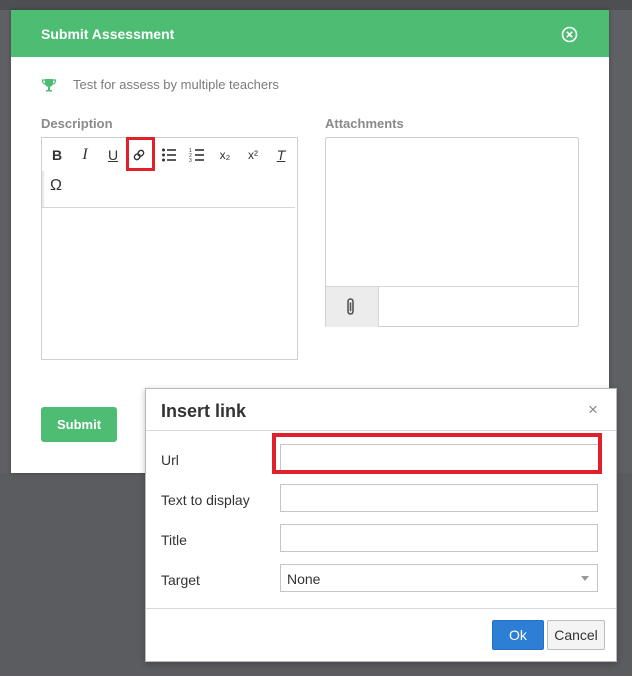 This screenshot has height=676, width=632. What do you see at coordinates (43, 189) in the screenshot?
I see `toolbar-row-divider` at bounding box center [43, 189].